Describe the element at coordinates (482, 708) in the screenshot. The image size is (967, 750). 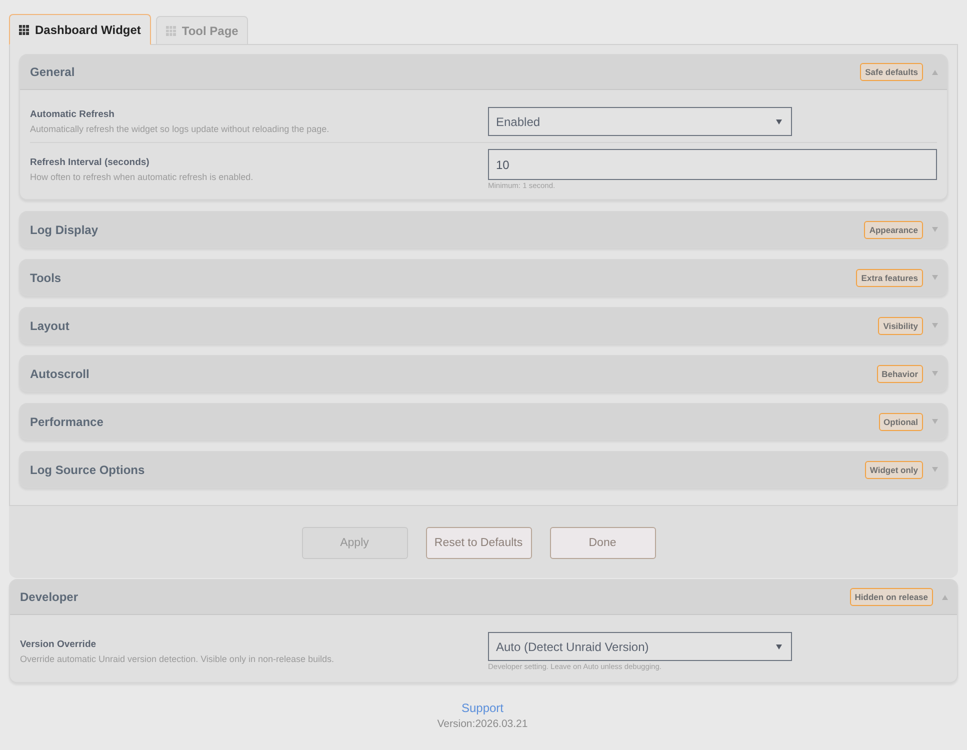
I see `support-link: Support` at that location.